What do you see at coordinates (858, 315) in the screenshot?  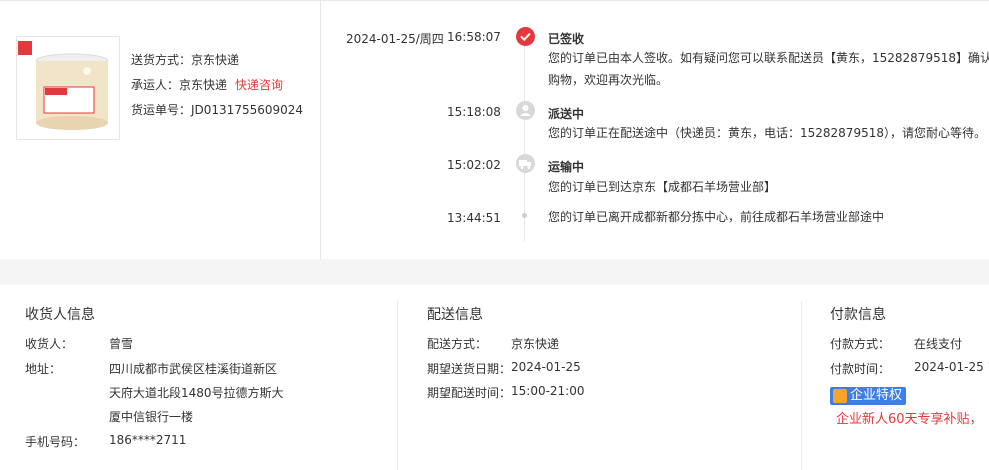 I see `payment-title: 付款信息` at bounding box center [858, 315].